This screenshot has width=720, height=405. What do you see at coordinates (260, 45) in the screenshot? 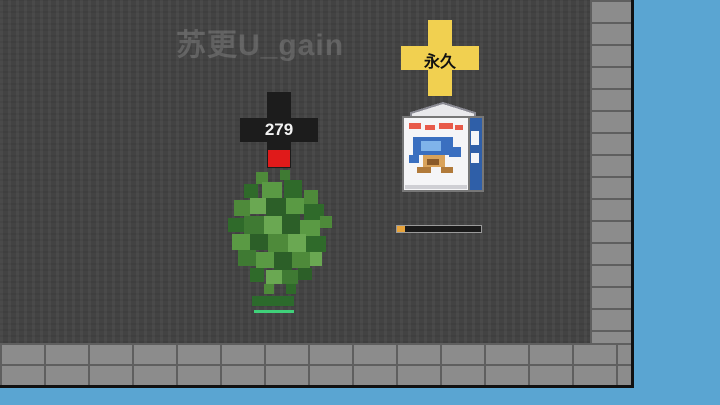
I see `watermark-text: 苏更U_gain` at bounding box center [260, 45].